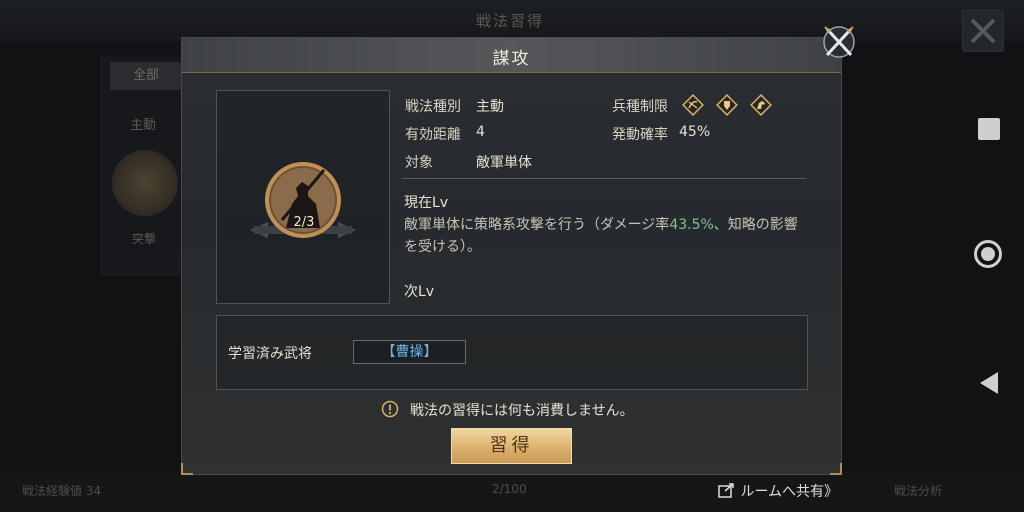 This screenshot has width=1024, height=512. I want to click on dialog-title: 謀攻, so click(511, 59).